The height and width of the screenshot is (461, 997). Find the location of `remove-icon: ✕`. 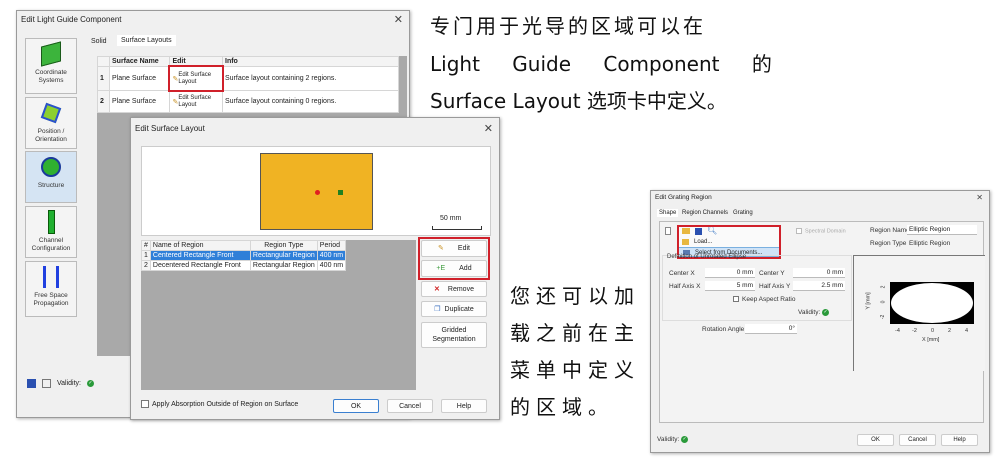

remove-icon: ✕ is located at coordinates (437, 289).